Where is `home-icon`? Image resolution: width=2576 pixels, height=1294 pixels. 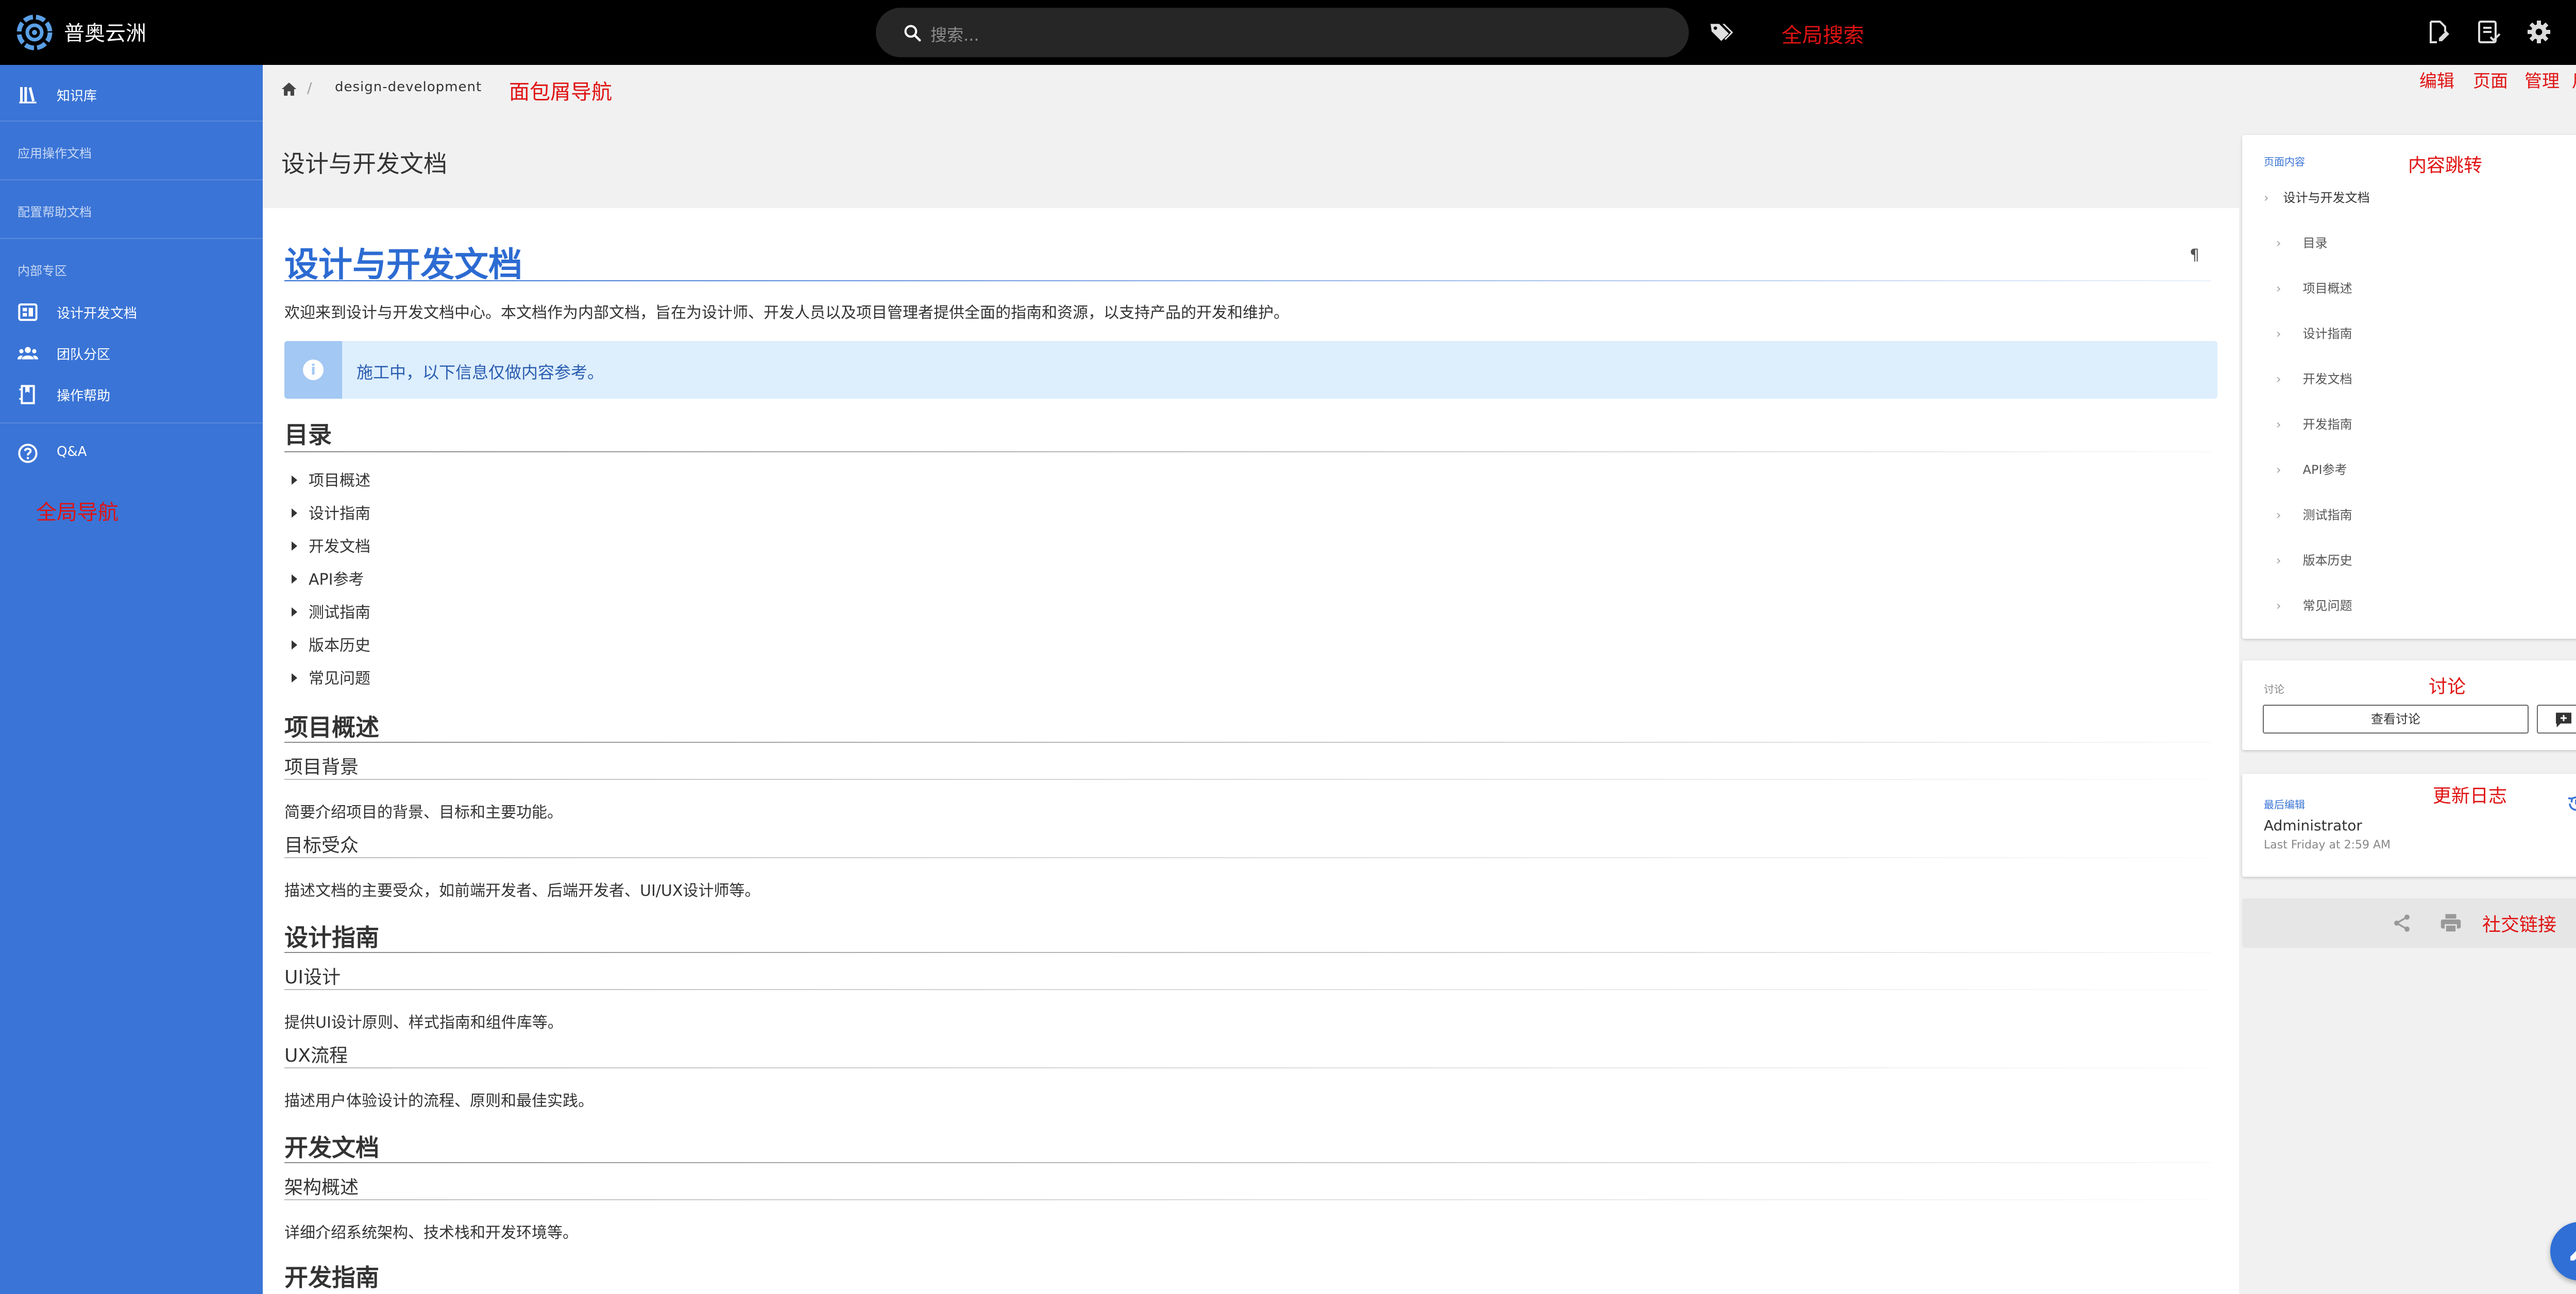
home-icon is located at coordinates (289, 89).